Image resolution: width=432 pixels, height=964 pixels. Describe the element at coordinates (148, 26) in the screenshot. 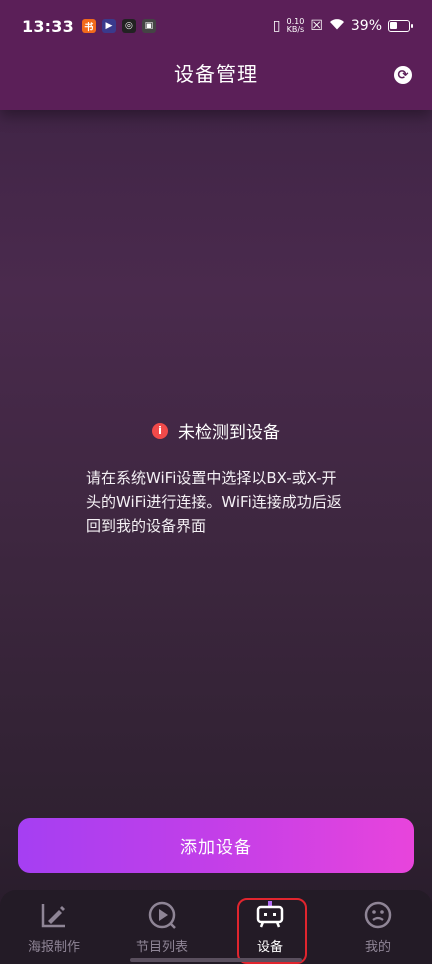

I see `shop-app-icon: ▣` at that location.